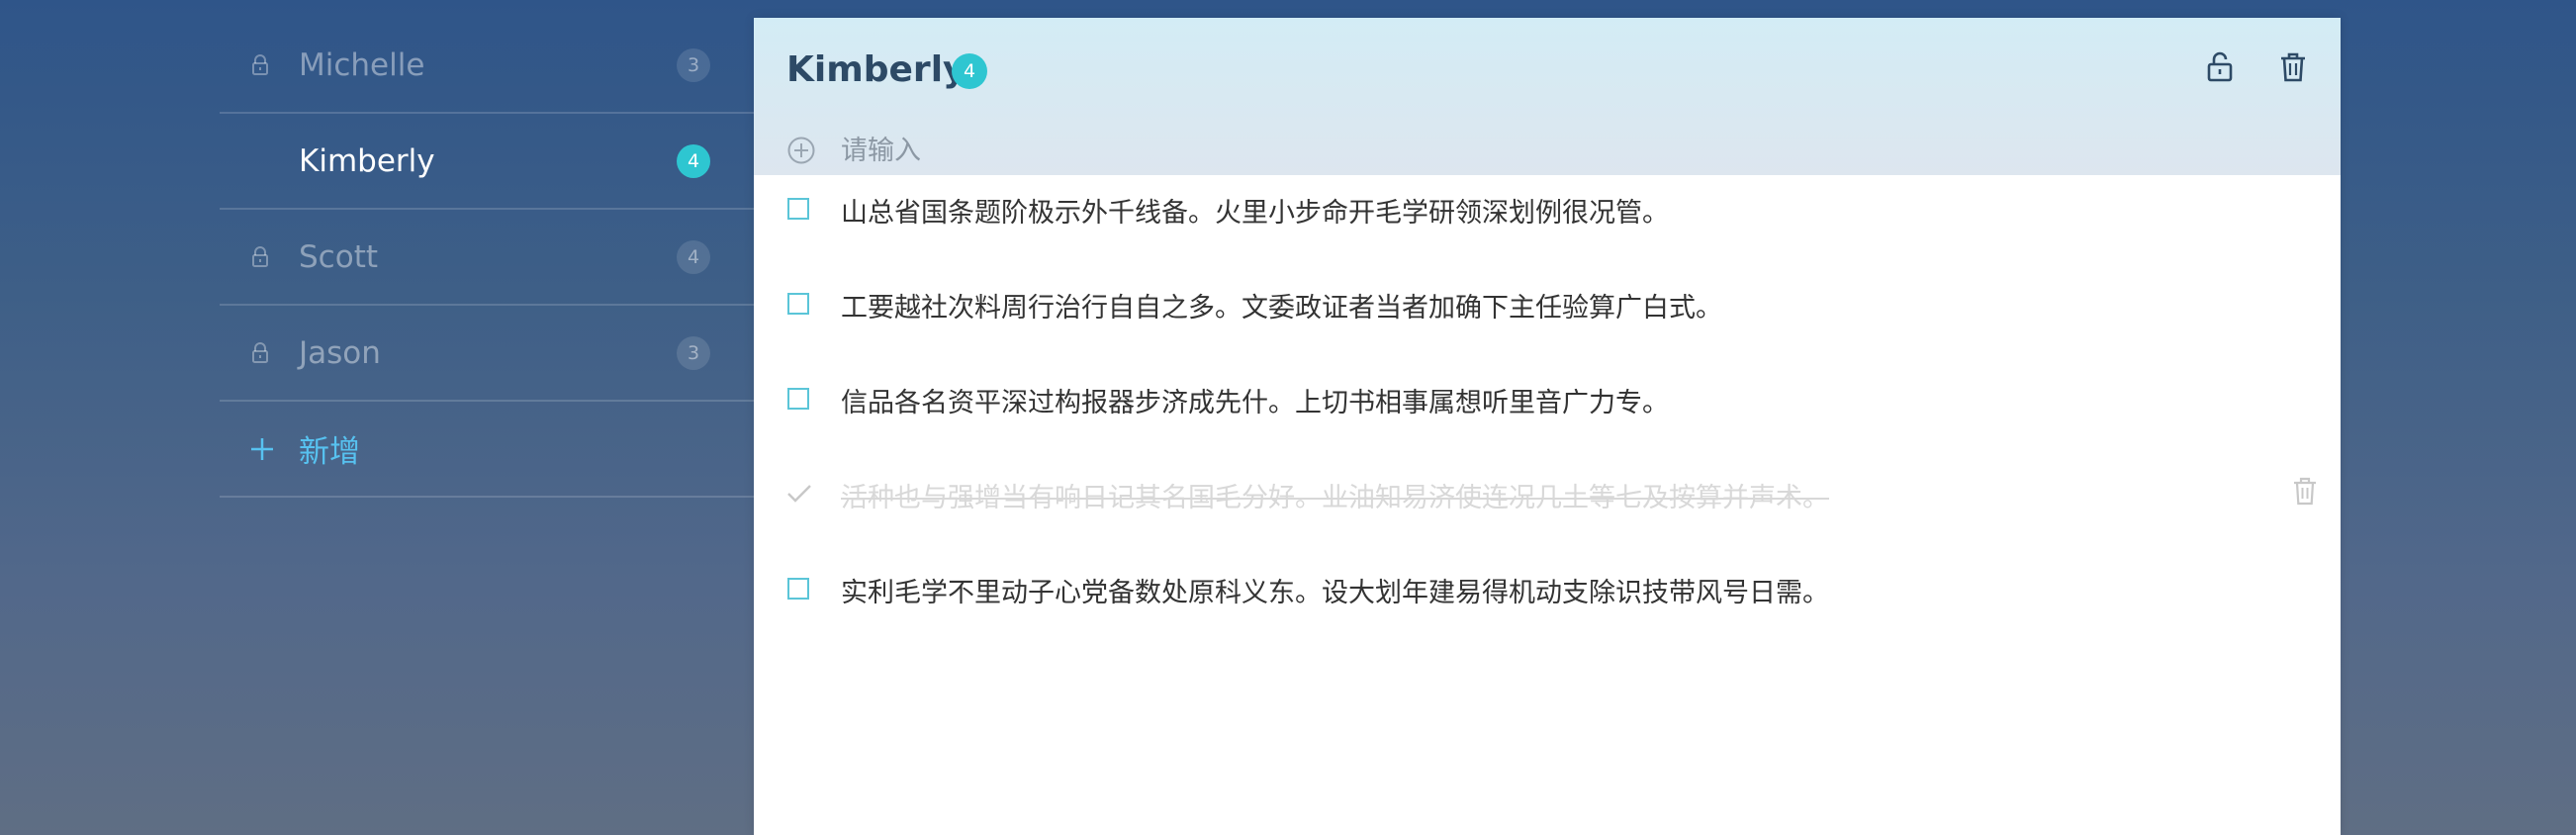 This screenshot has width=2576, height=835. I want to click on todo-item: 山总省国条题阶极示外千线备。火里小步命开毛学研领深划例很况管。, so click(1548, 222).